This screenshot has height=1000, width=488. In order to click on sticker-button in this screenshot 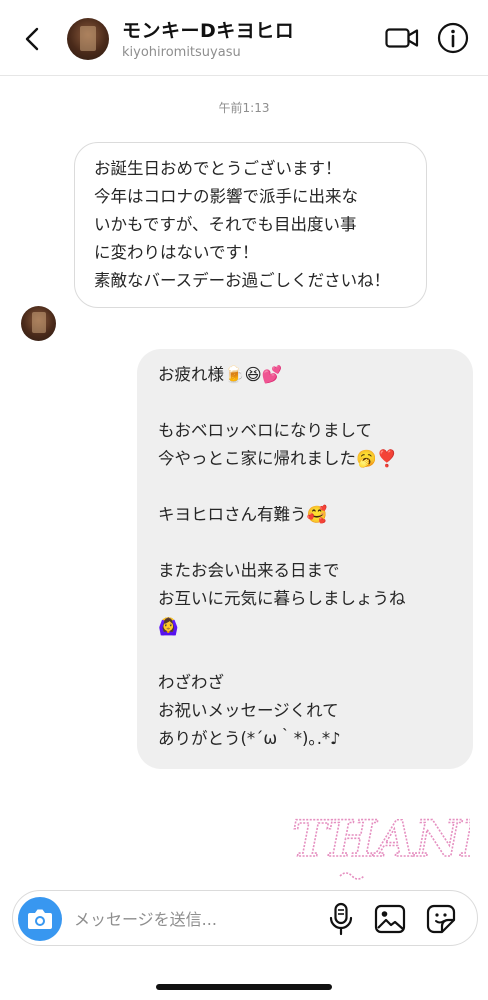, I will do `click(441, 919)`.